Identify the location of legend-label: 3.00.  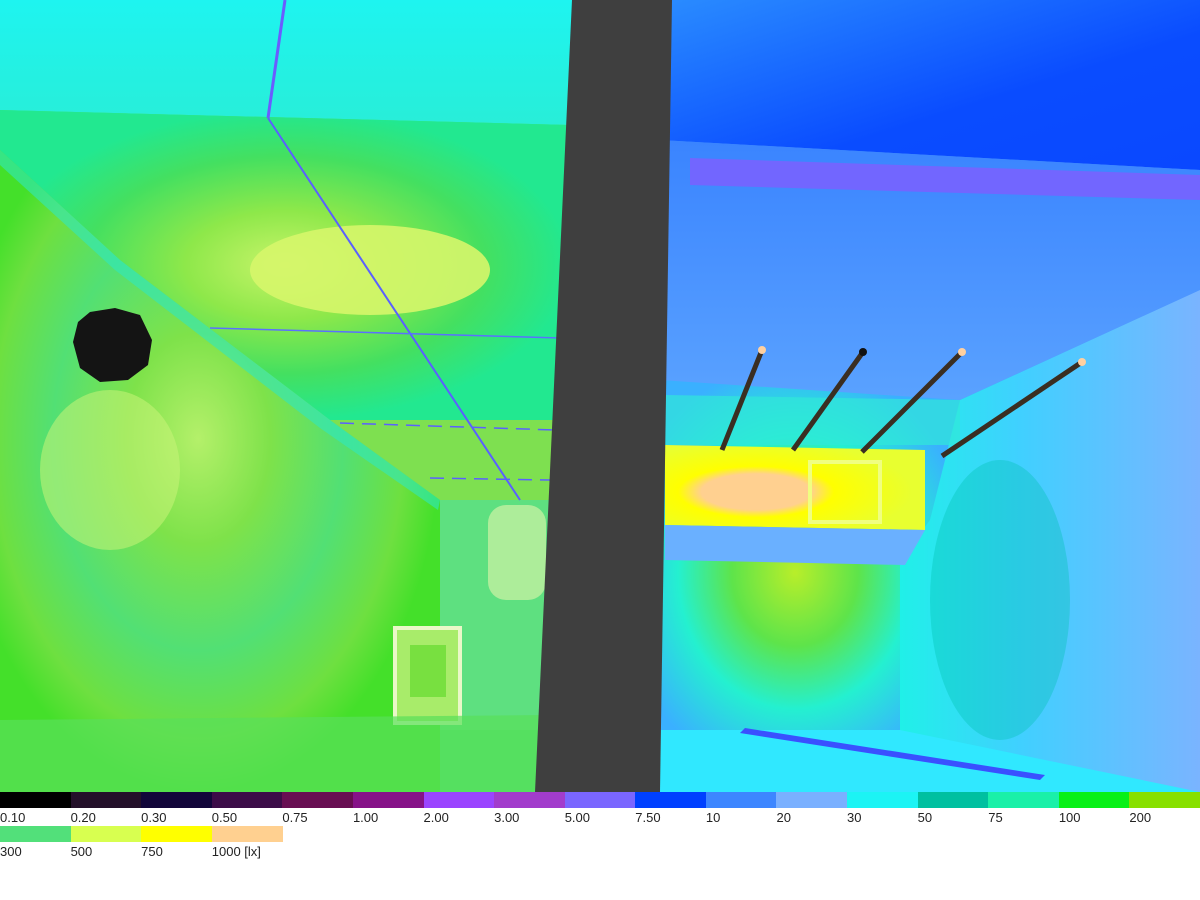
(507, 817).